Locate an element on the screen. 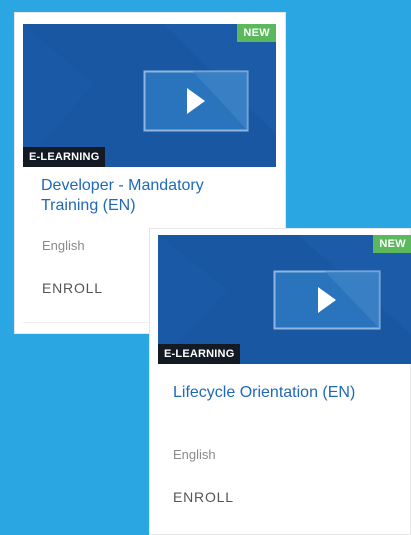 The height and width of the screenshot is (535, 411). course-title-link: Developer - Mandatory Training (EN) is located at coordinates (151, 196).